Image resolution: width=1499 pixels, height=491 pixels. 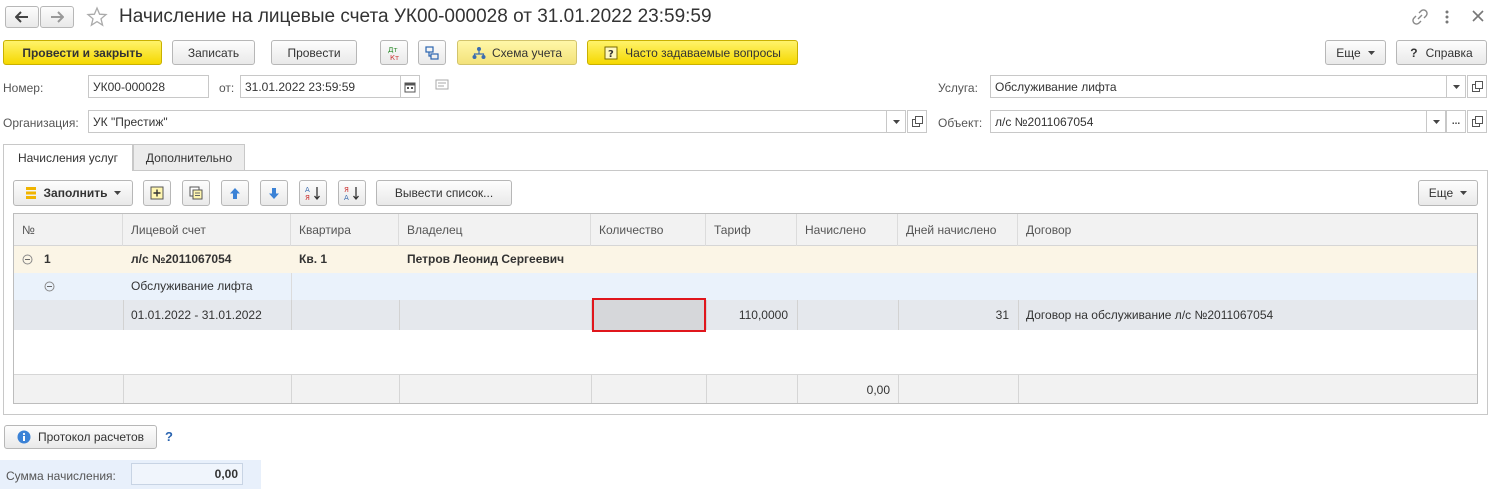 I want to click on kebab-menu-icon, so click(x=1447, y=17).